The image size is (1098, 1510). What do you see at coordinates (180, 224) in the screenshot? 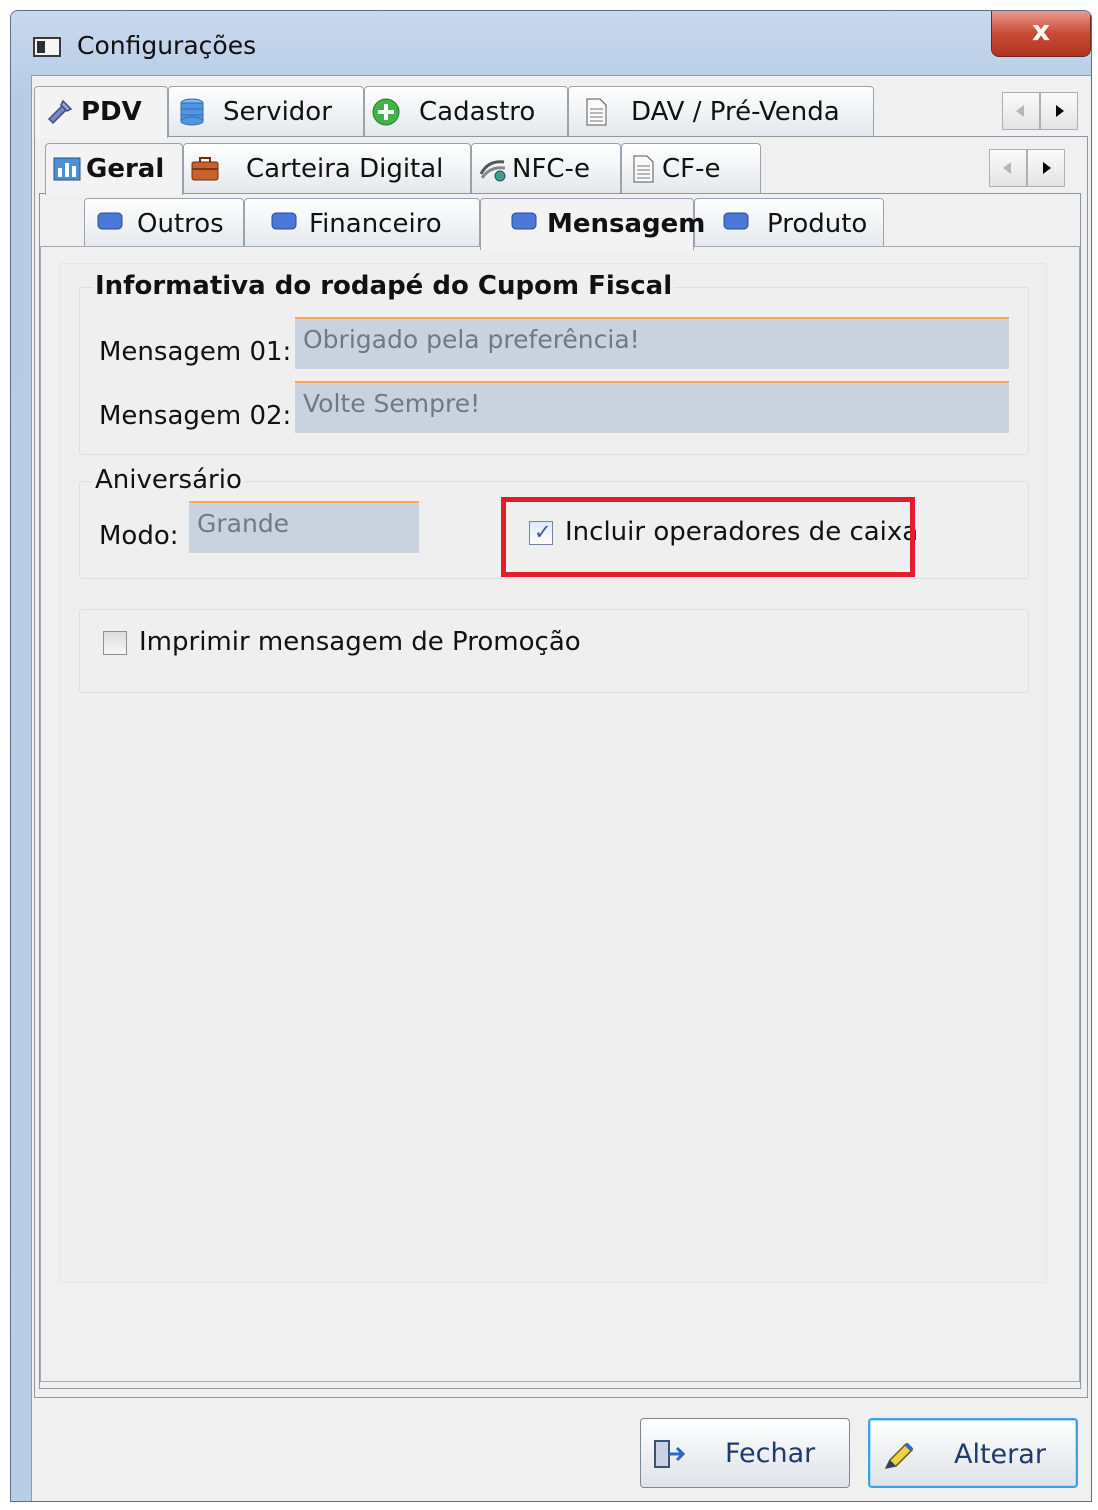
I see `tab-label: Outros` at bounding box center [180, 224].